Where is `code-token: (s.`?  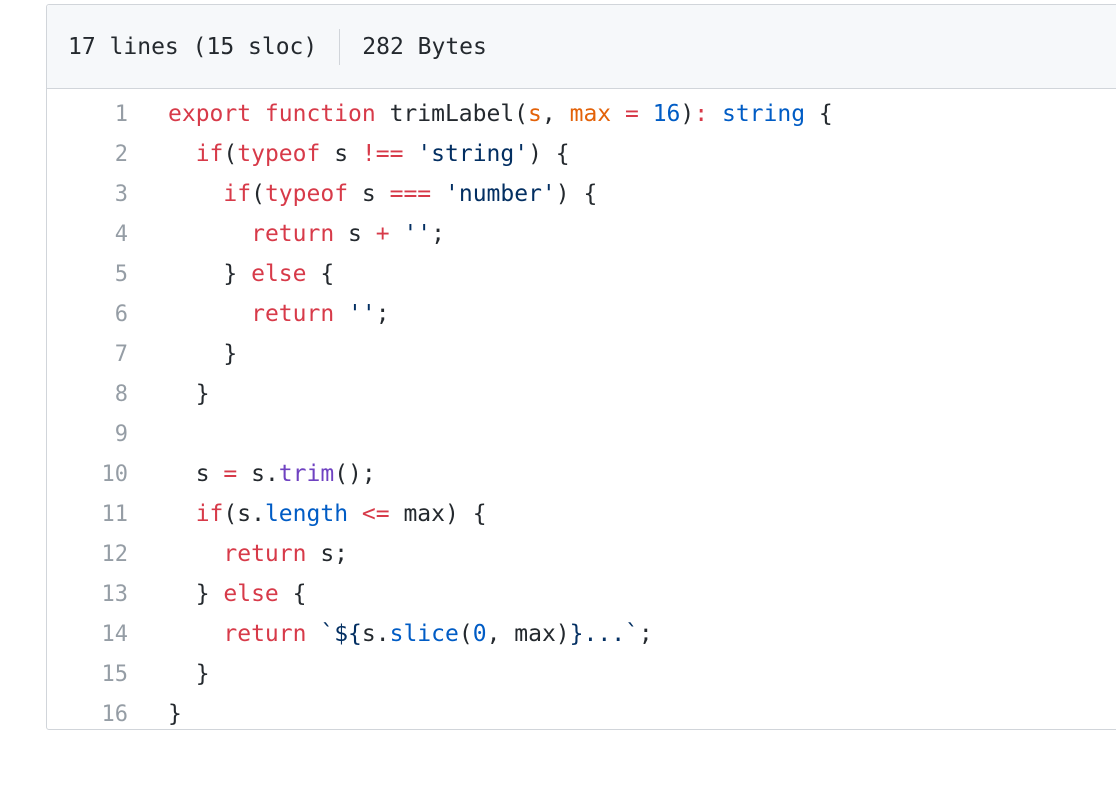 code-token: (s. is located at coordinates (244, 514).